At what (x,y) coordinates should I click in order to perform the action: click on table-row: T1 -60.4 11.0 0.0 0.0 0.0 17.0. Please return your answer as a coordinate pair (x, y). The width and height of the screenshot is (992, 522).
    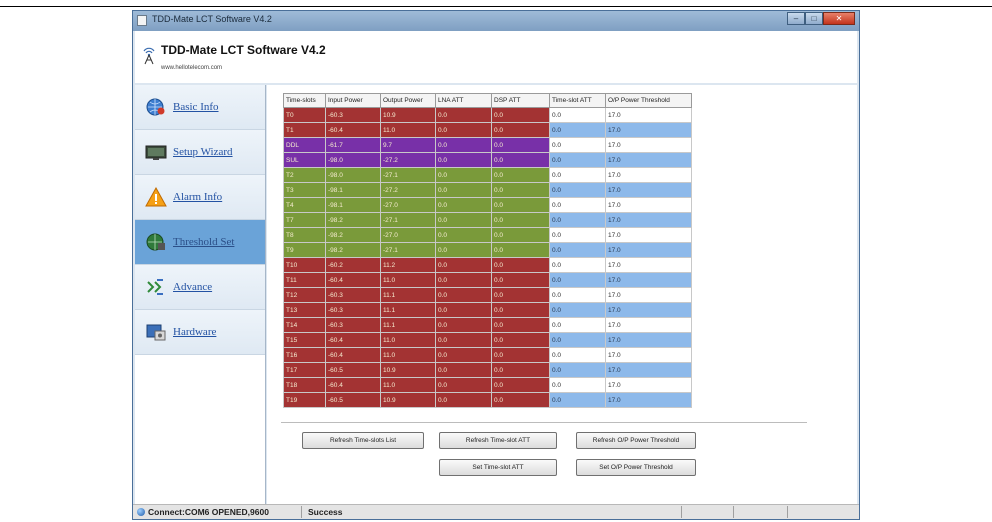
    Looking at the image, I should click on (487, 130).